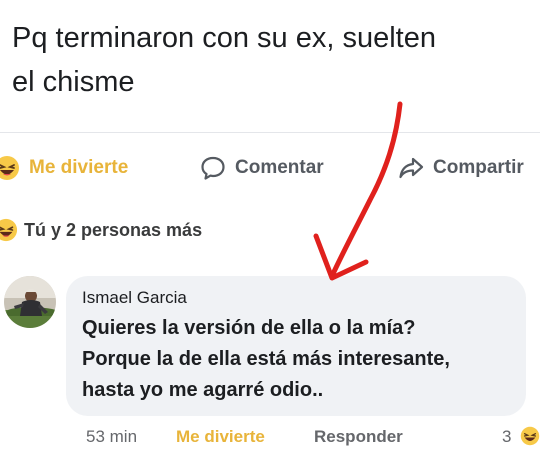 The height and width of the screenshot is (452, 540). I want to click on post-text-line-1: Pq terminaron con su ex, suelten, so click(224, 38).